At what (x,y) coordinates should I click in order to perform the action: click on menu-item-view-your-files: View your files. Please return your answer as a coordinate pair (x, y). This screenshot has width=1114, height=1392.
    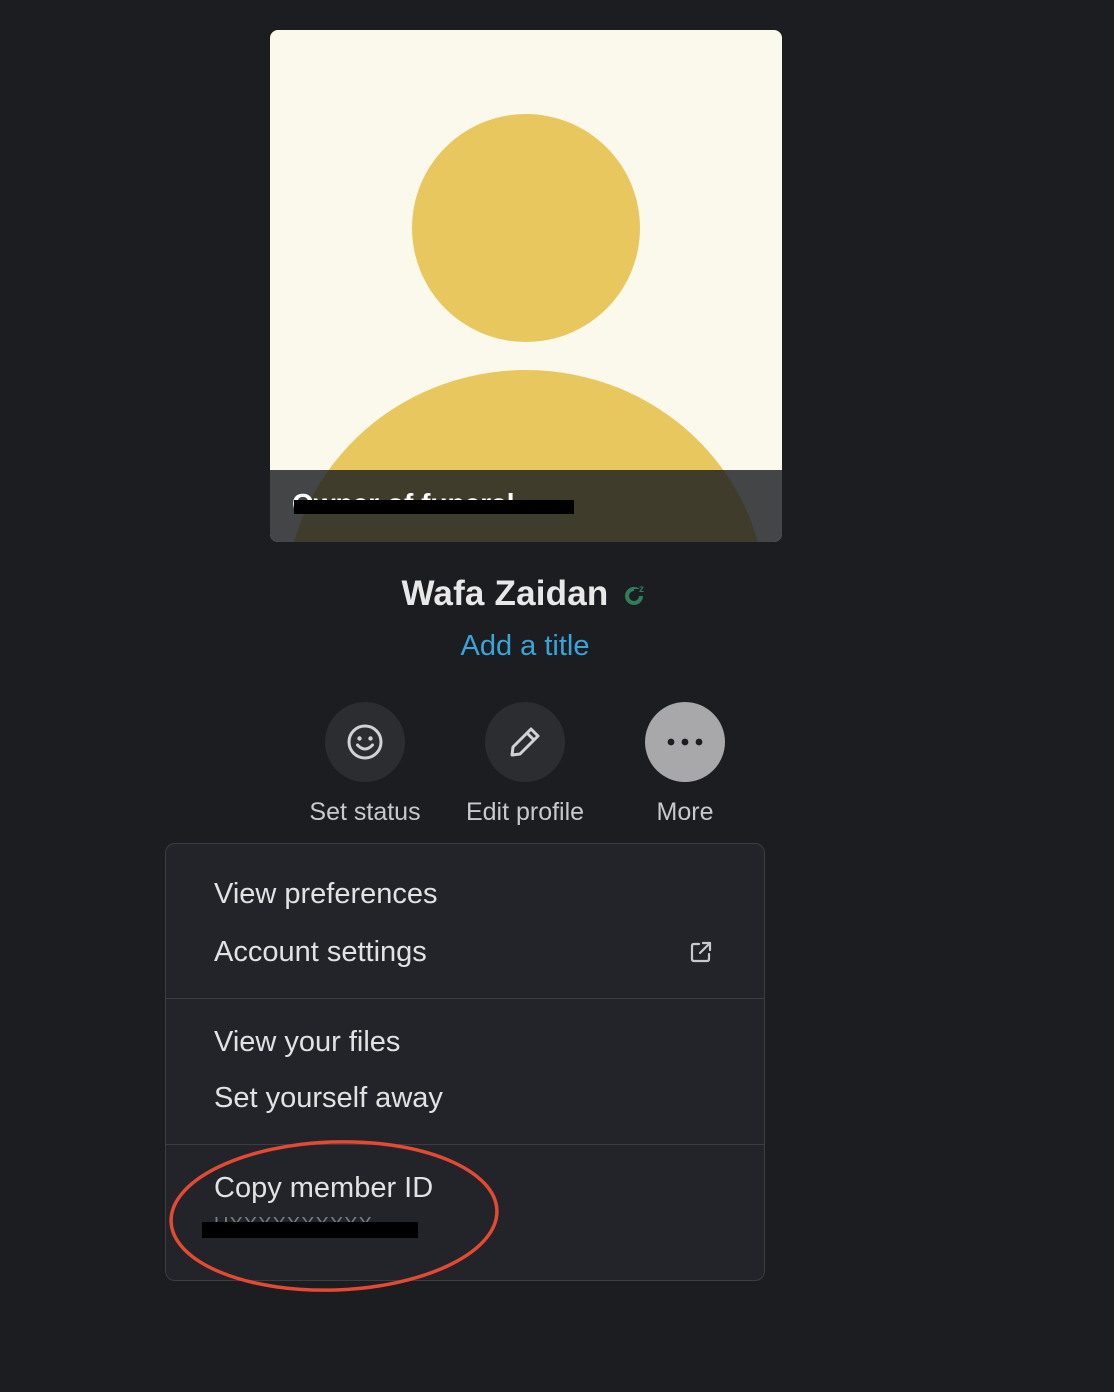
    Looking at the image, I should click on (307, 1042).